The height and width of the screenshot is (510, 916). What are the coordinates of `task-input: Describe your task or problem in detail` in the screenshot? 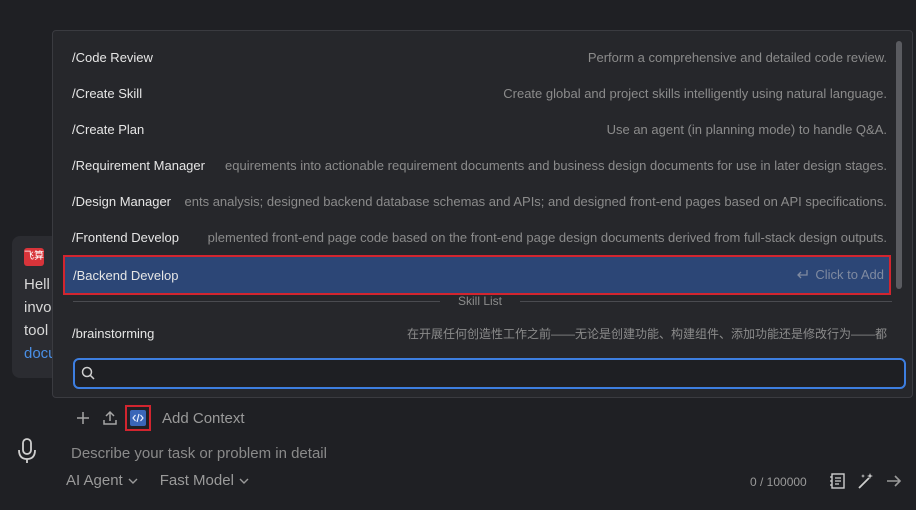 It's located at (199, 453).